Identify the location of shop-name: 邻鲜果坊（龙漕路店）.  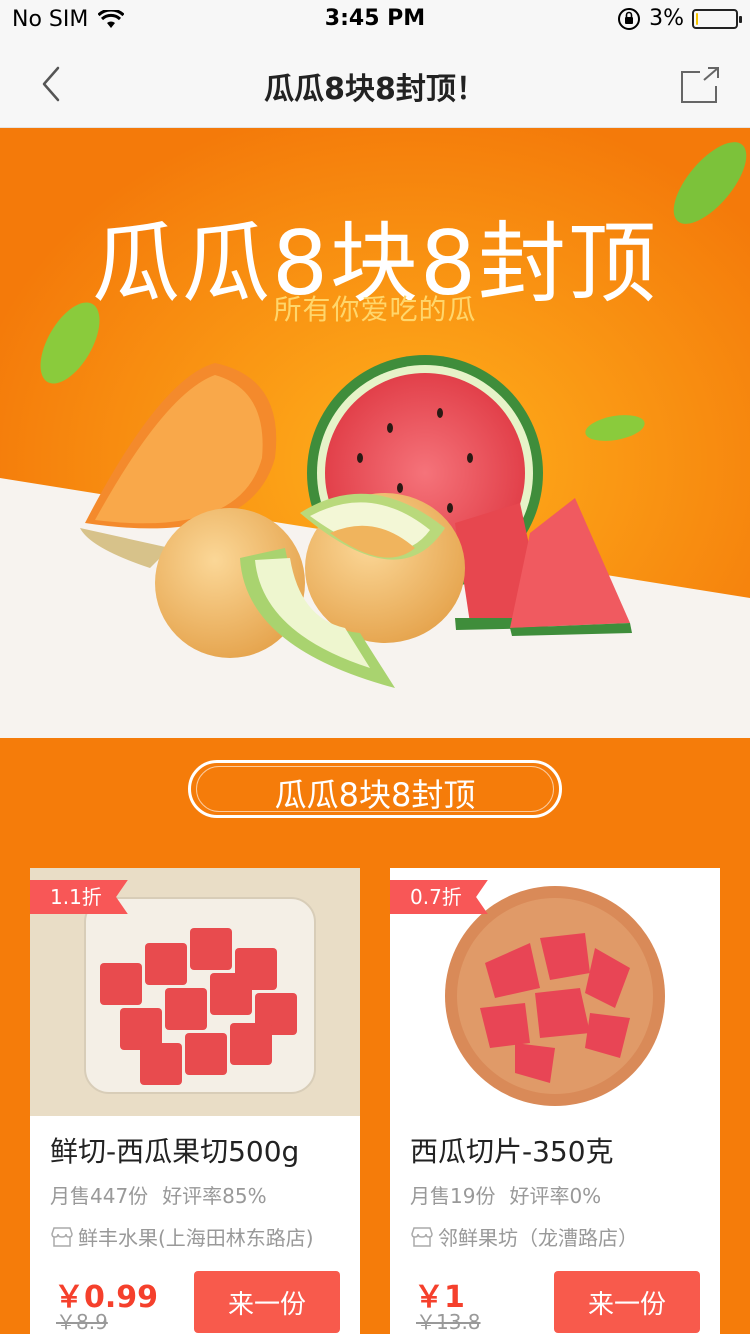
(524, 1236).